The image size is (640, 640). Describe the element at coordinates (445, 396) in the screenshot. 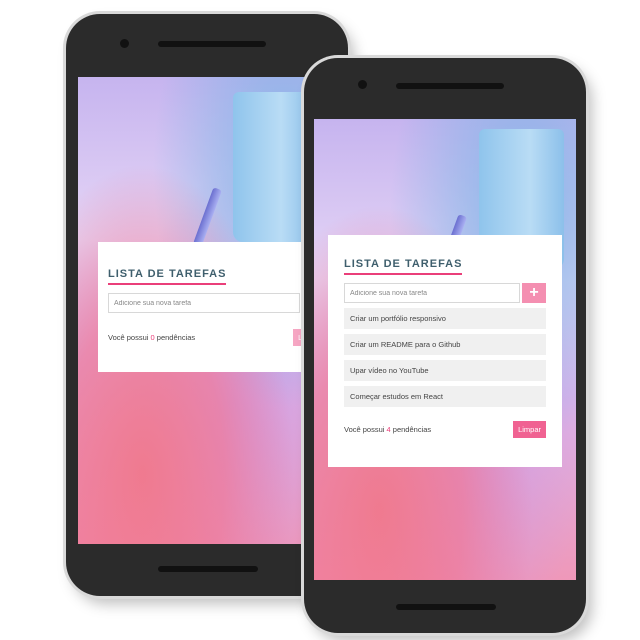

I see `task-item: Começar estudos em React` at that location.